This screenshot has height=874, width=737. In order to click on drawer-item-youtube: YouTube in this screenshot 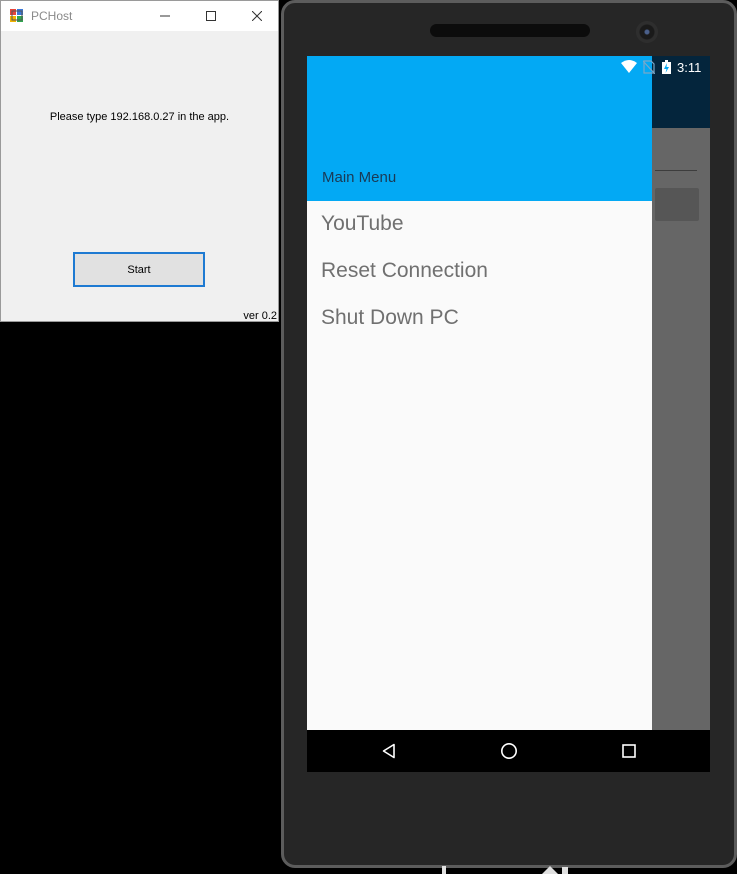, I will do `click(479, 224)`.